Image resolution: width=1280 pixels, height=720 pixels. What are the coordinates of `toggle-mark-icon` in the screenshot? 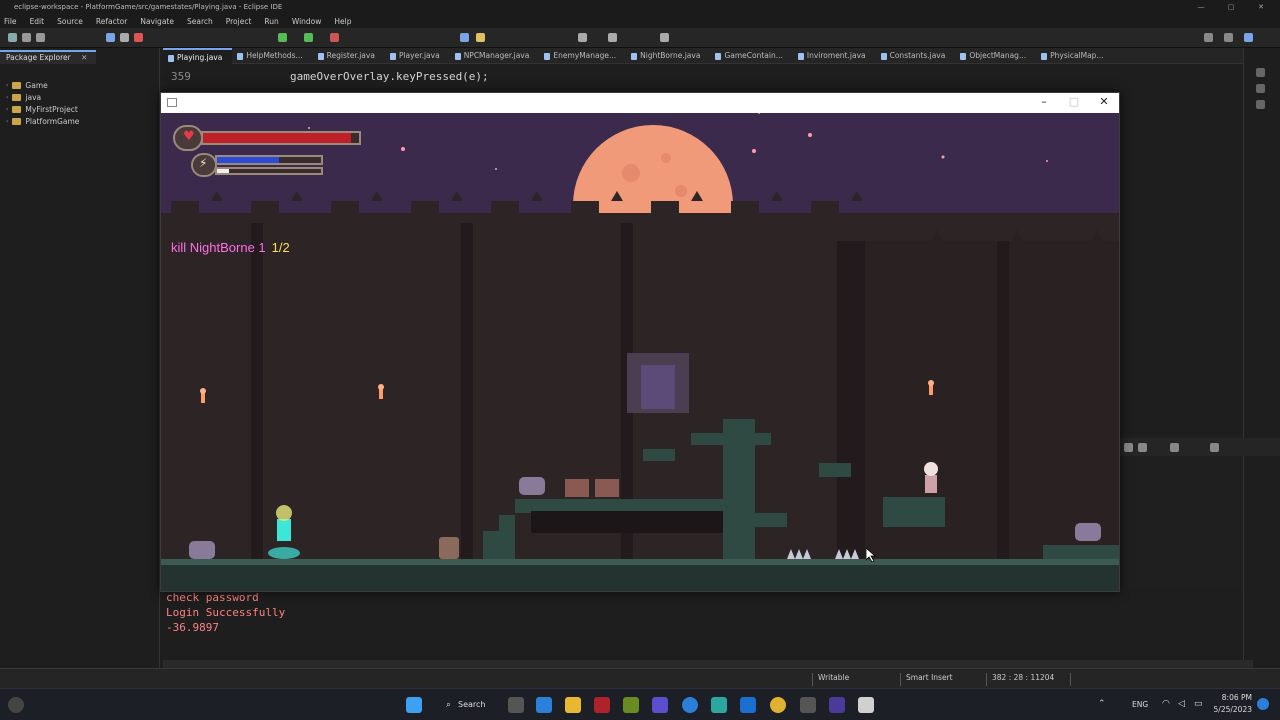 It's located at (464, 37).